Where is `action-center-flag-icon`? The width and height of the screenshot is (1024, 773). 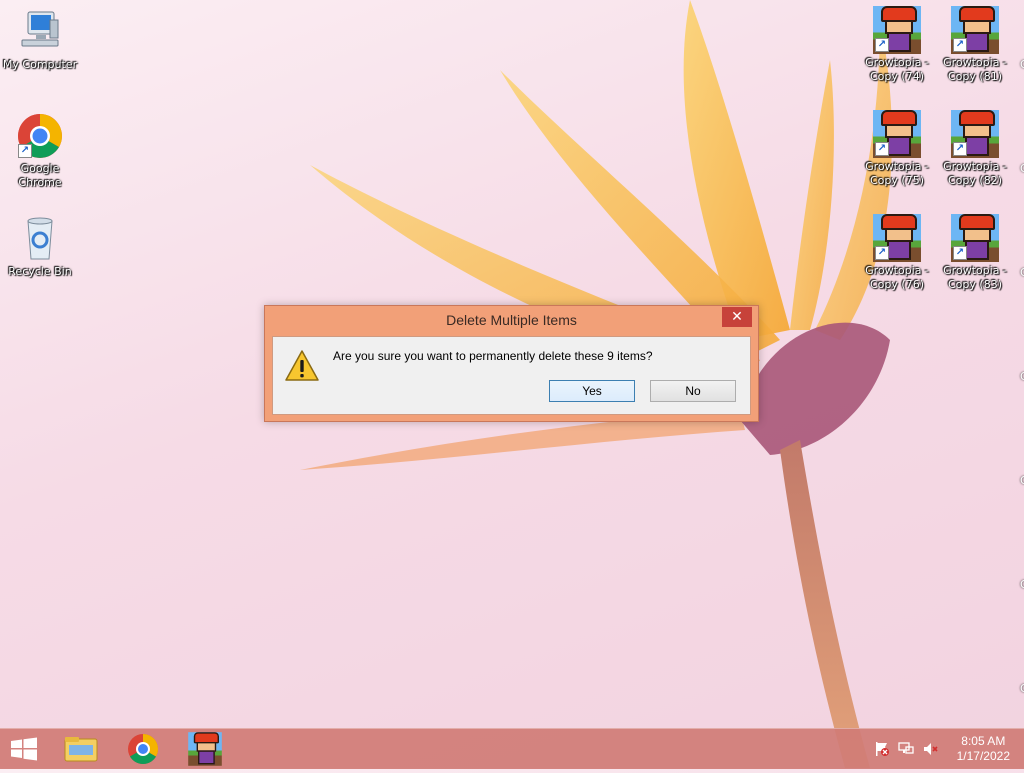
action-center-flag-icon is located at coordinates (882, 749).